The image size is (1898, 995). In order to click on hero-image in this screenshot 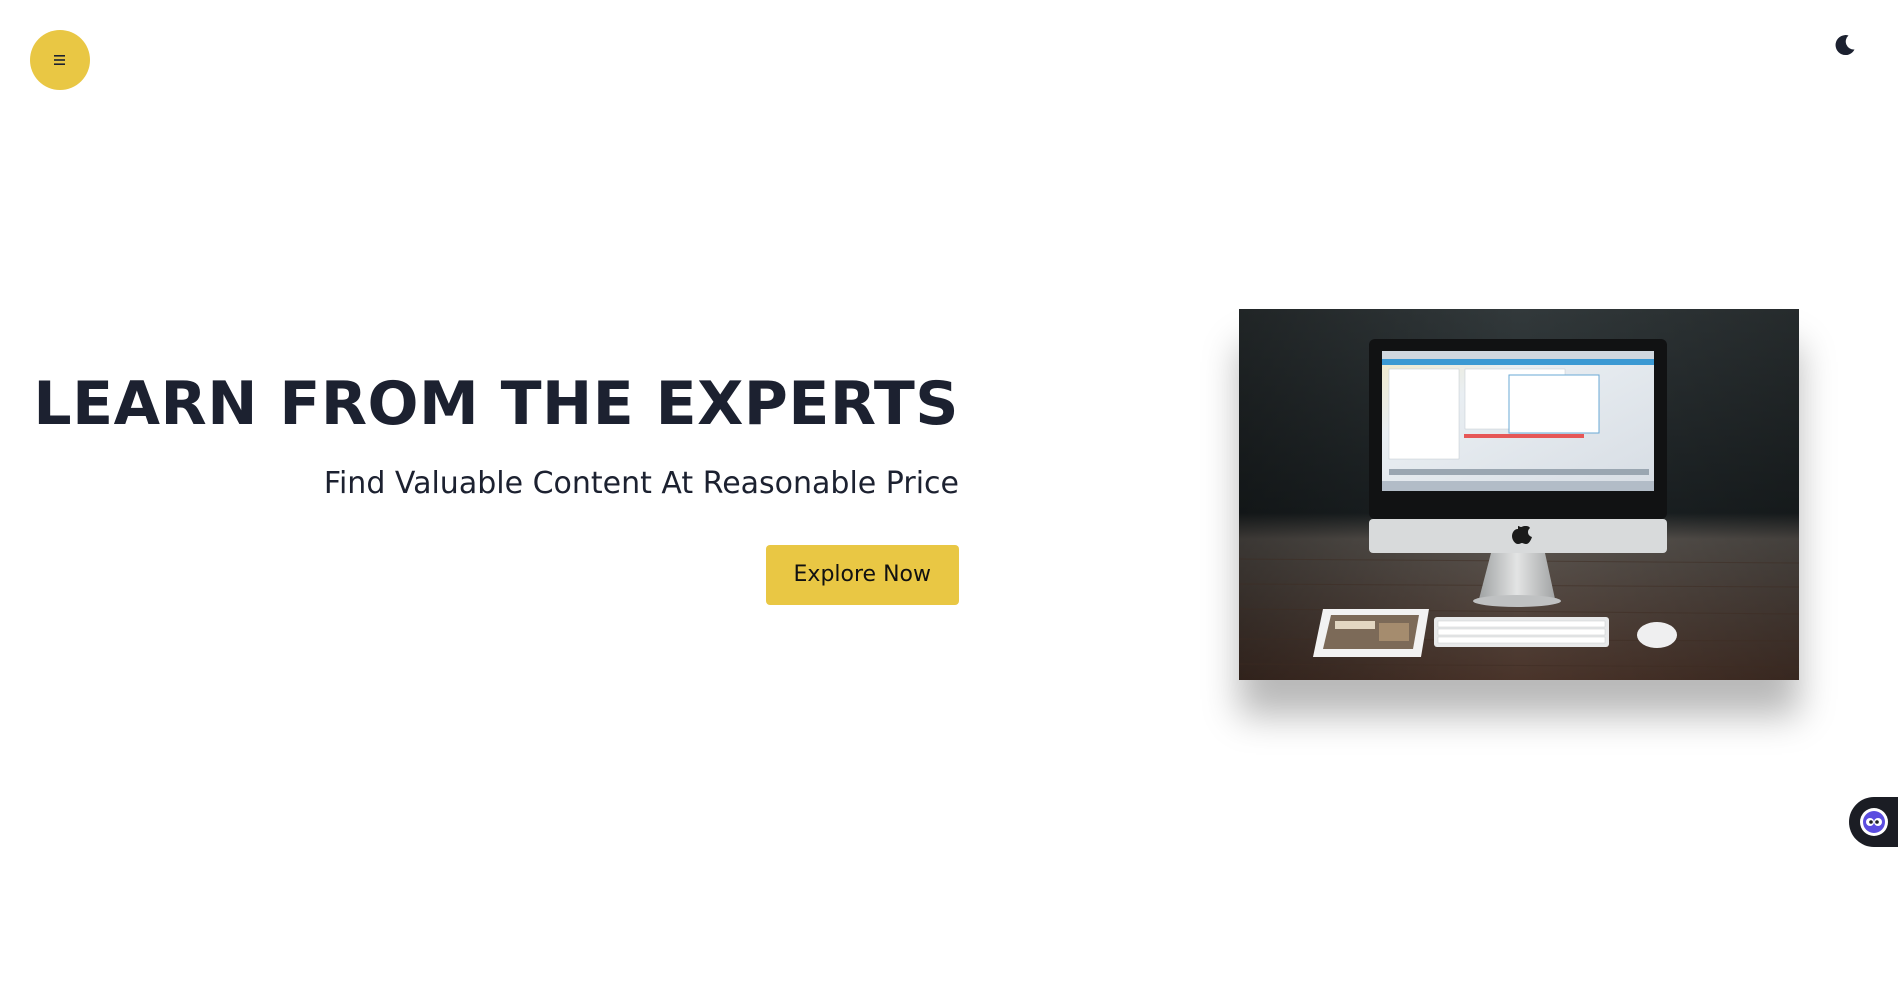, I will do `click(1519, 494)`.